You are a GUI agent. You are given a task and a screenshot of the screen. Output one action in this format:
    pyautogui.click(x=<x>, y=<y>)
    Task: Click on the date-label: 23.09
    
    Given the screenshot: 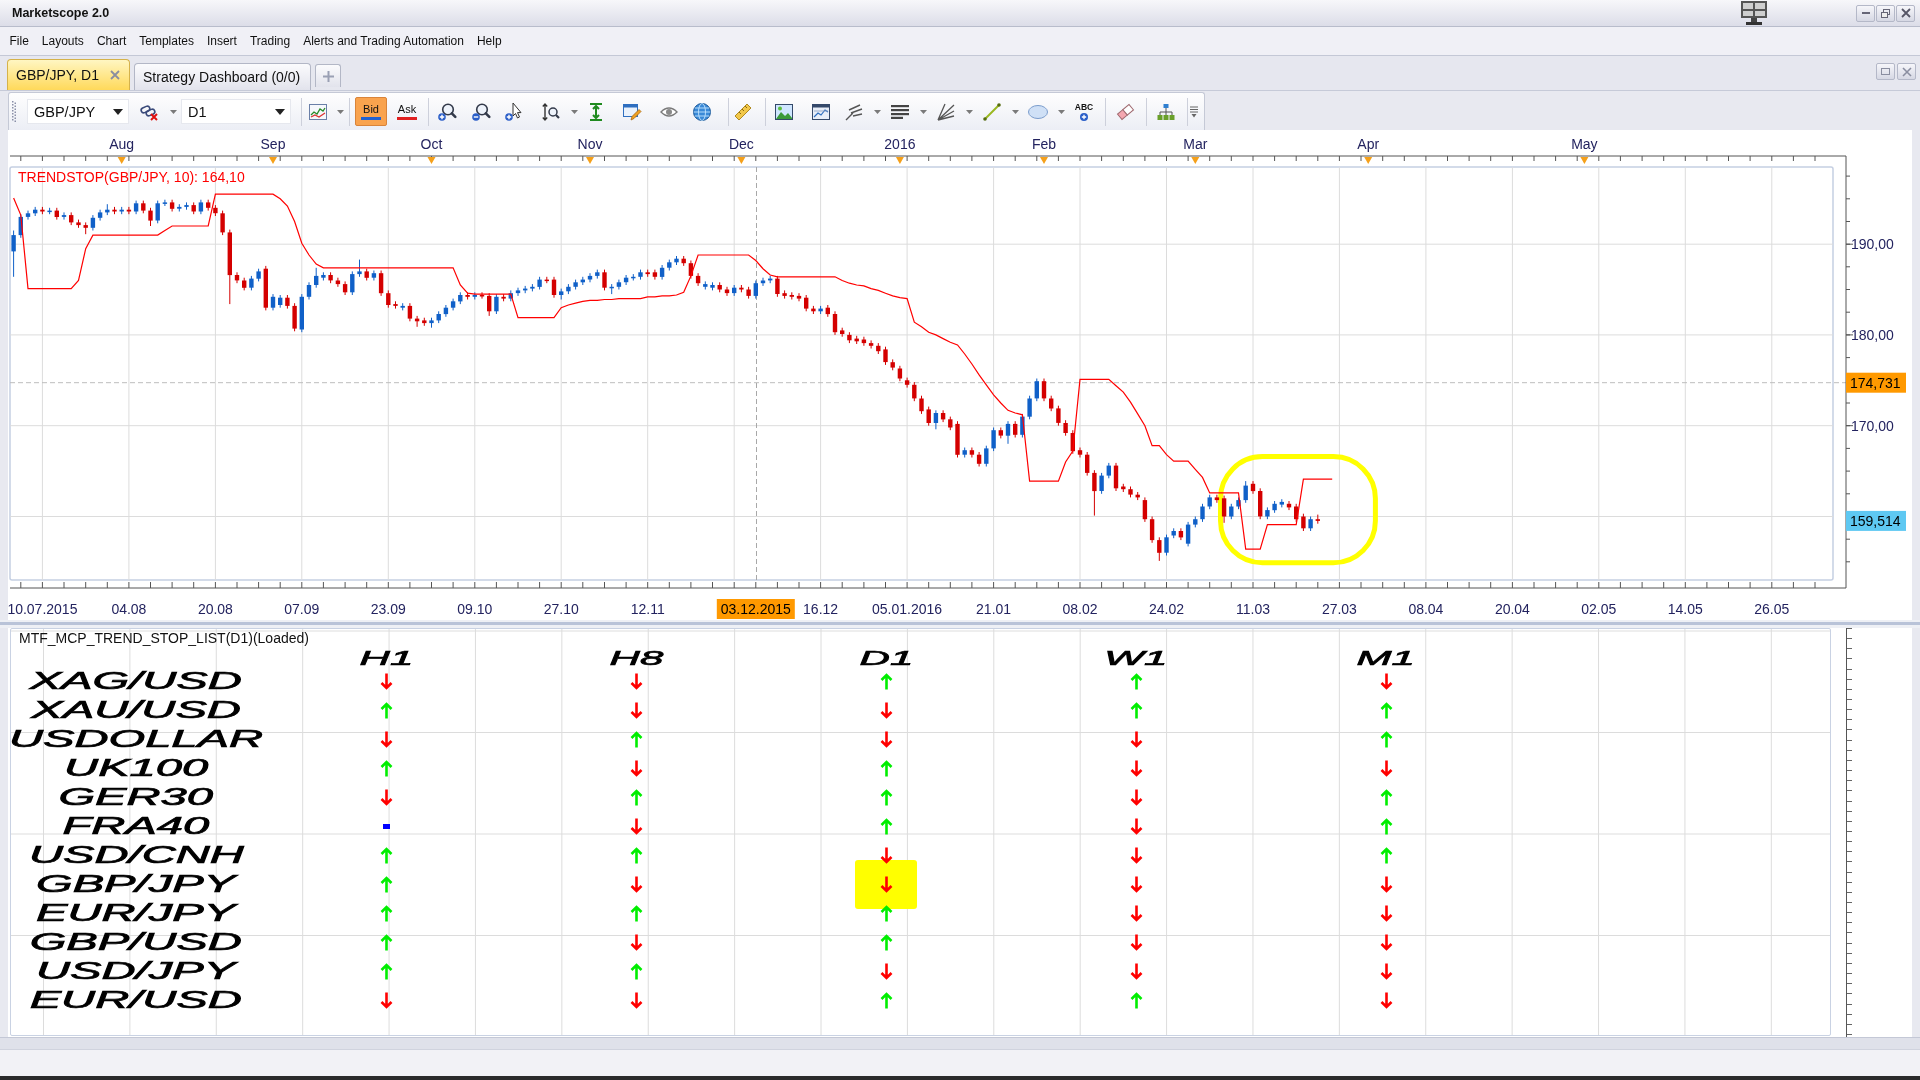 What is the action you would take?
    pyautogui.click(x=388, y=609)
    